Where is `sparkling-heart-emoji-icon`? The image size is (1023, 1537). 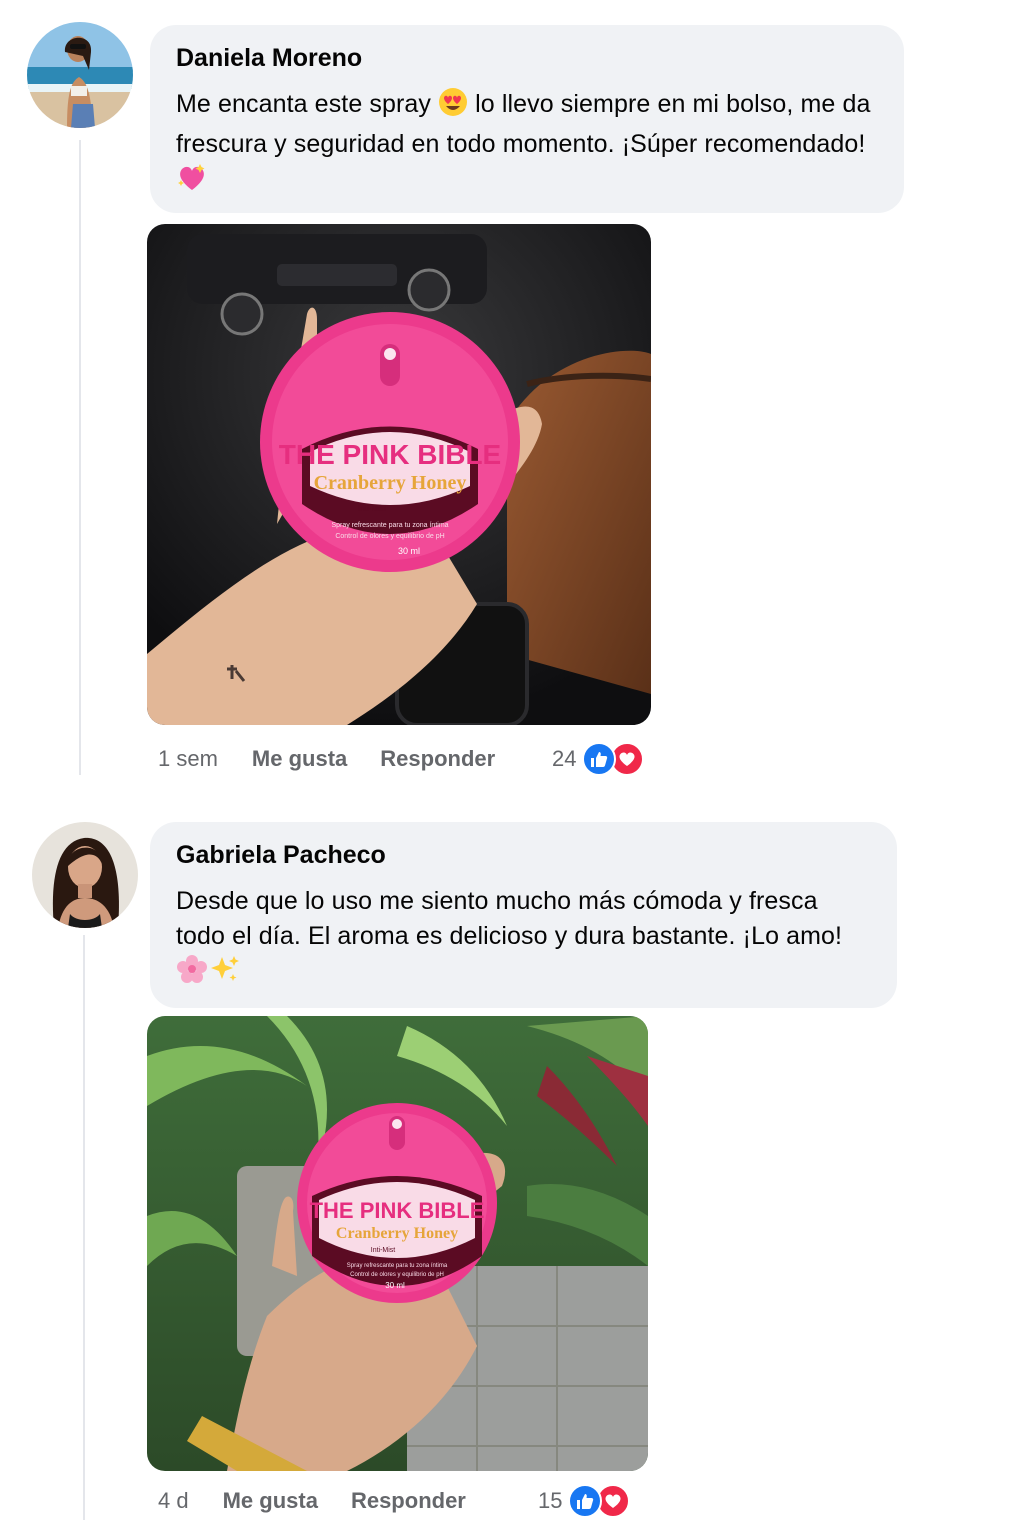
sparkling-heart-emoji-icon is located at coordinates (192, 182).